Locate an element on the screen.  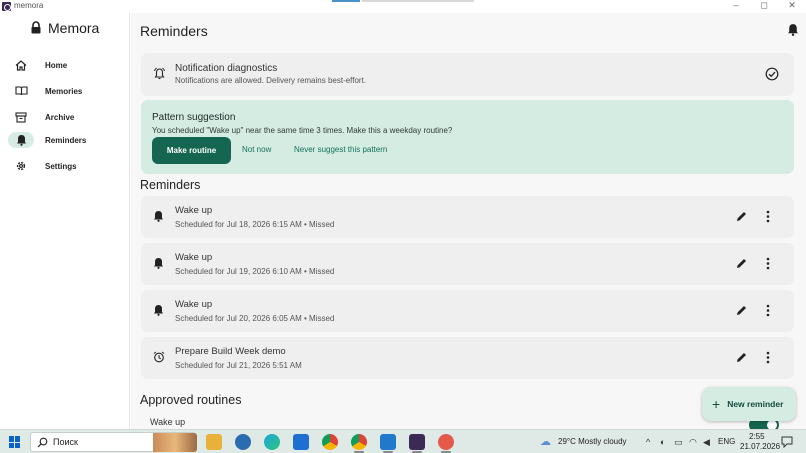
close-button: ✕ is located at coordinates (792, 5).